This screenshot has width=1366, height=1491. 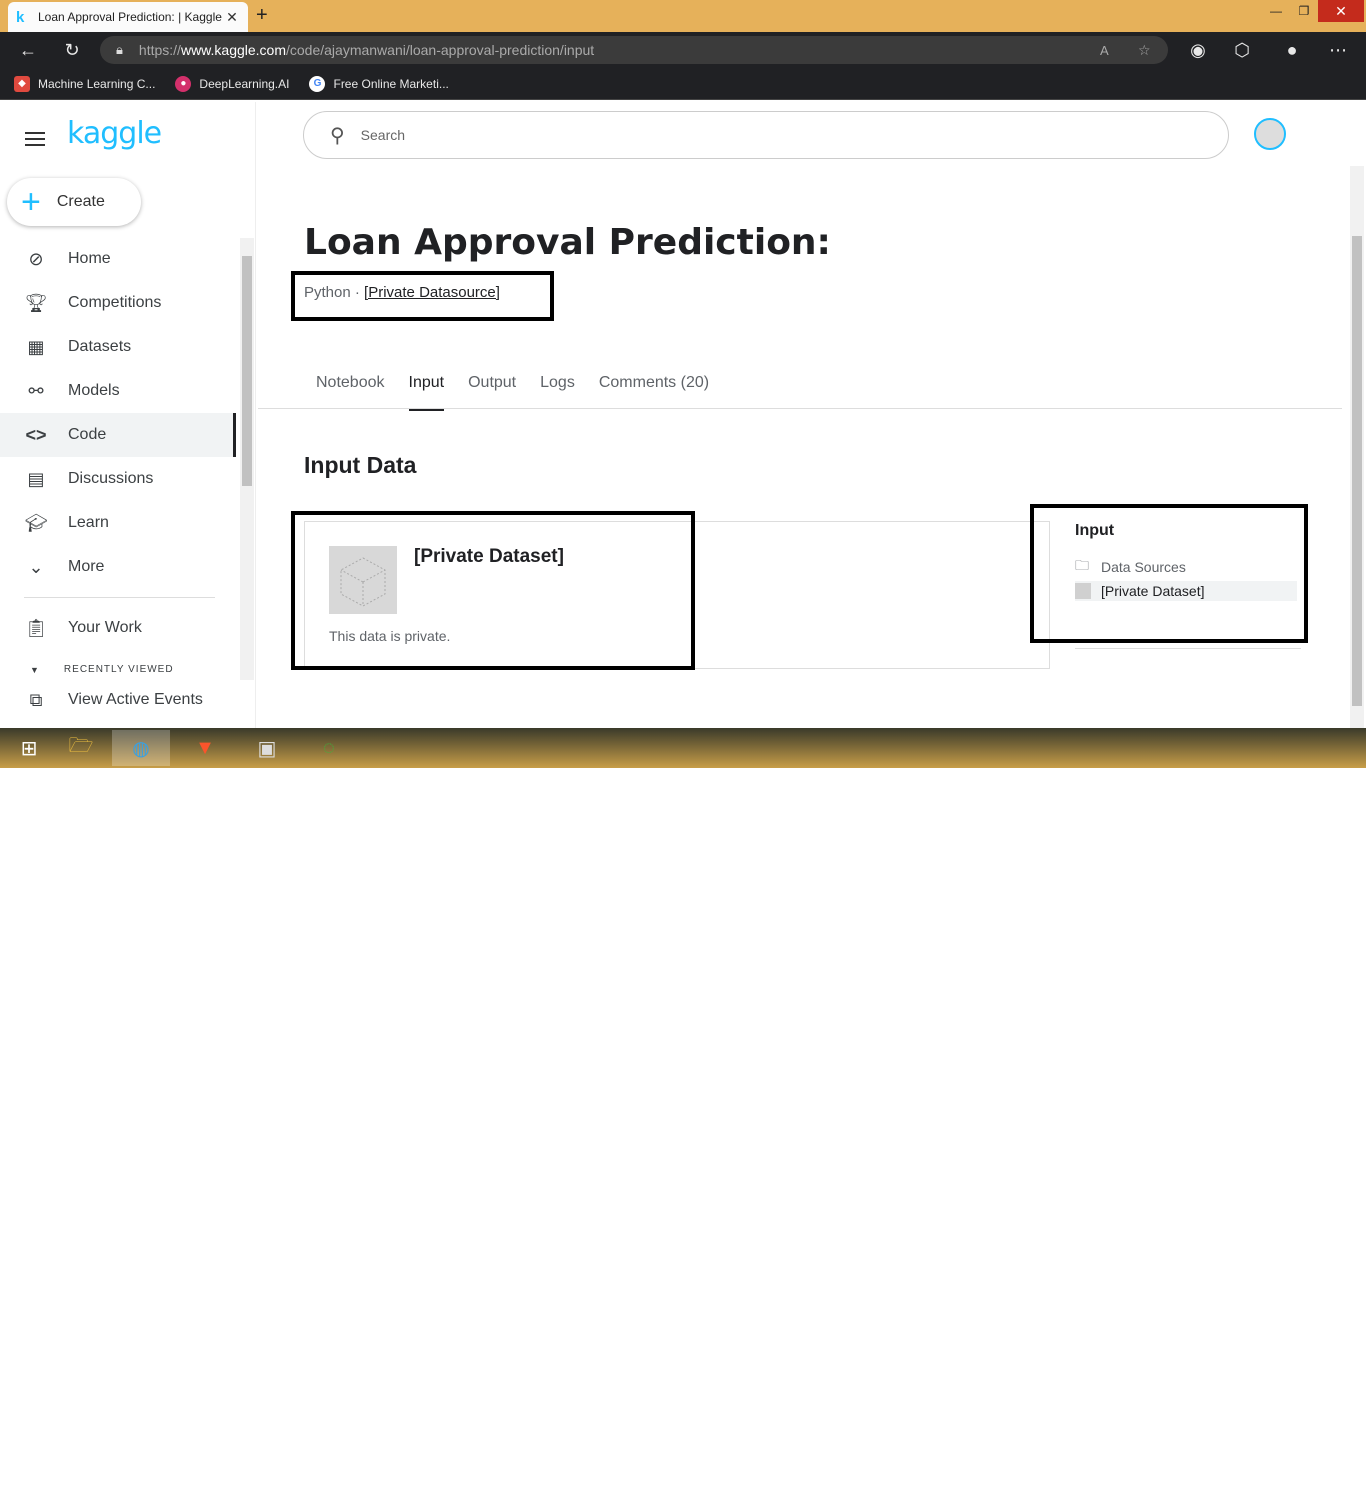 What do you see at coordinates (337, 135) in the screenshot?
I see `search-icon: ⚲` at bounding box center [337, 135].